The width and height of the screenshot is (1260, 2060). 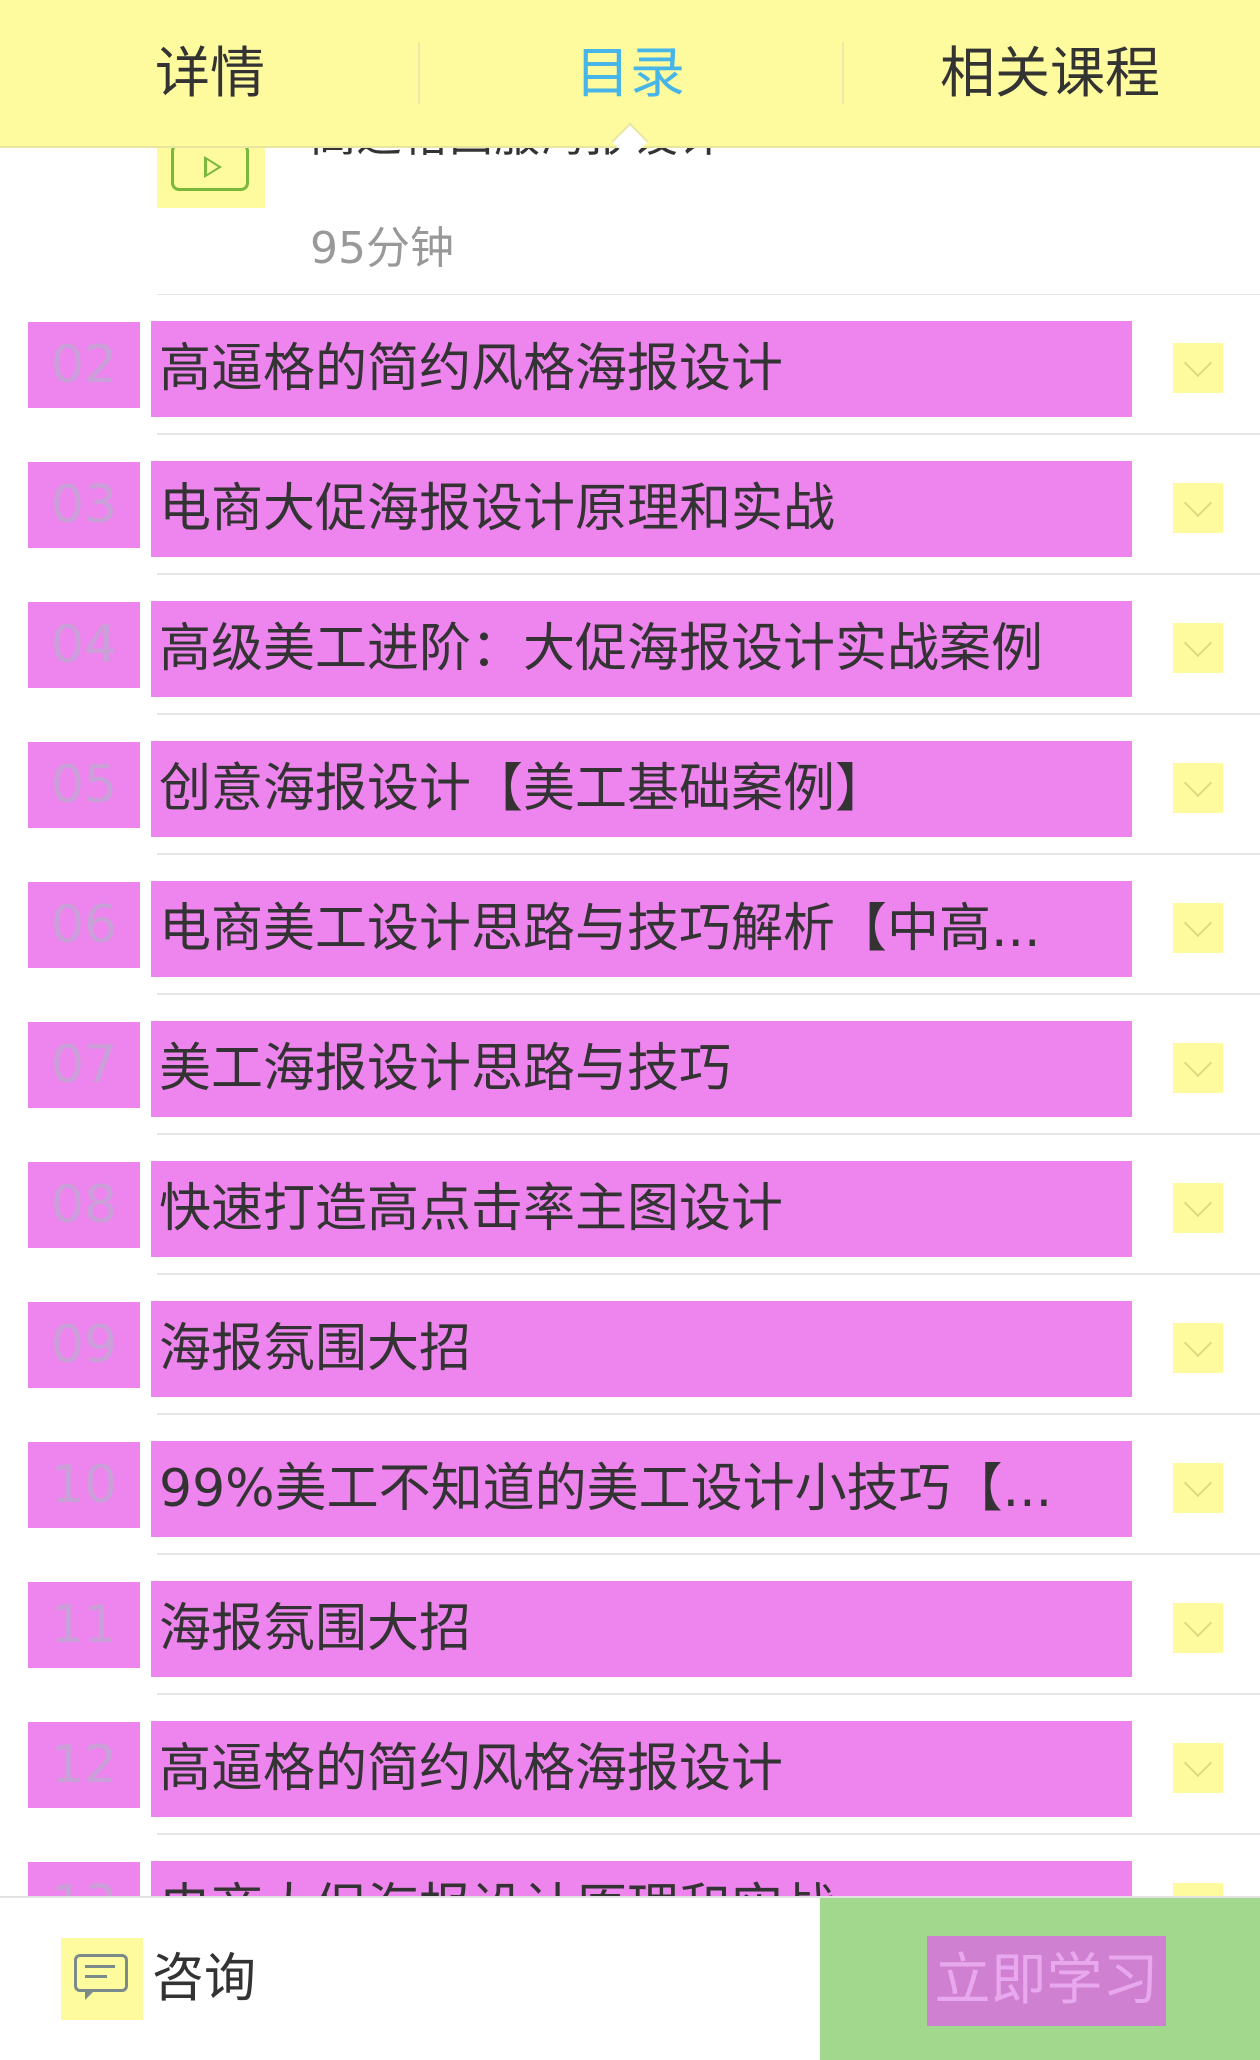 I want to click on list-item: 02 高逼格的简约风格海报设计, so click(x=630, y=365).